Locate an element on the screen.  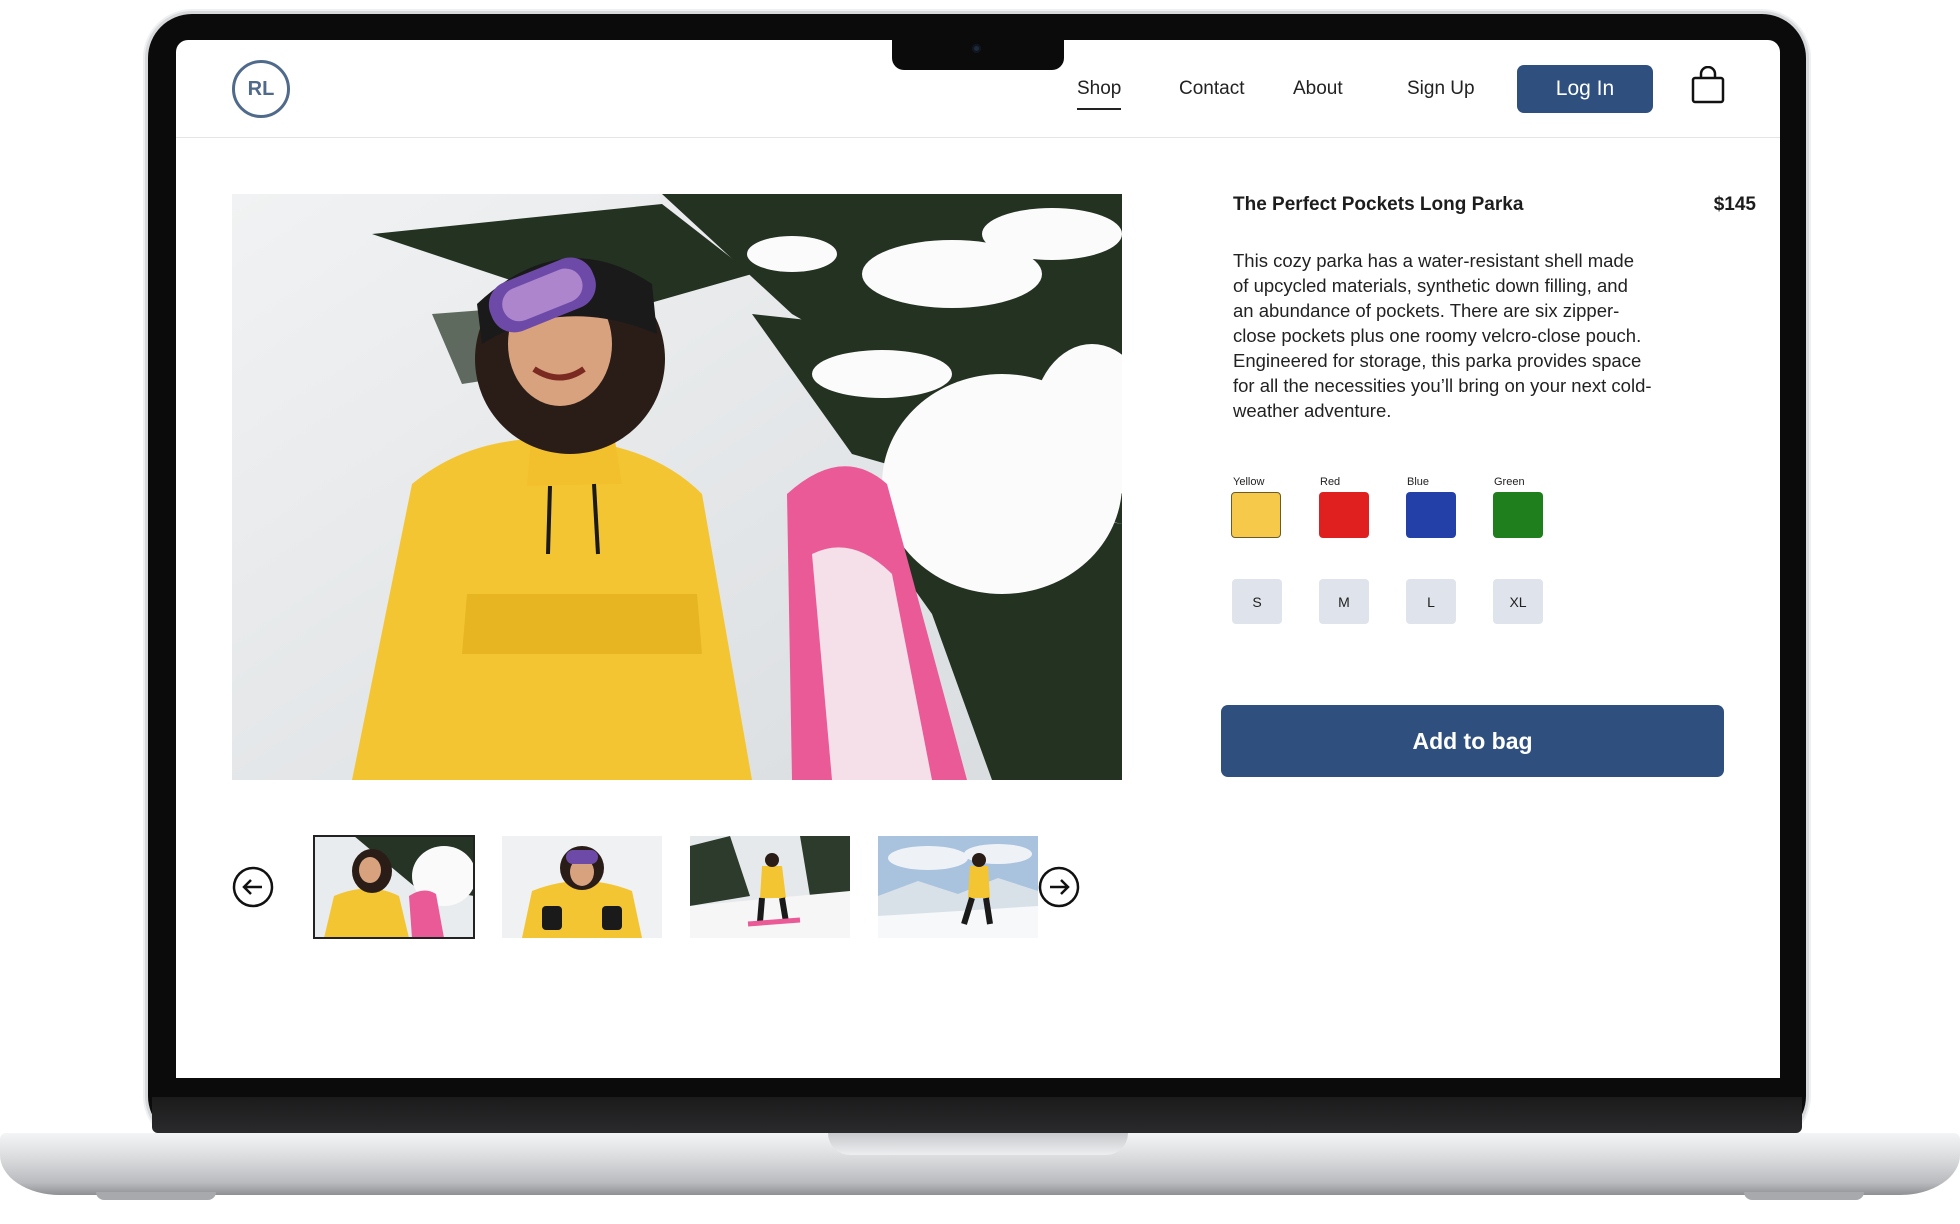
nav-link-shop-label: Shop is located at coordinates (1099, 88).